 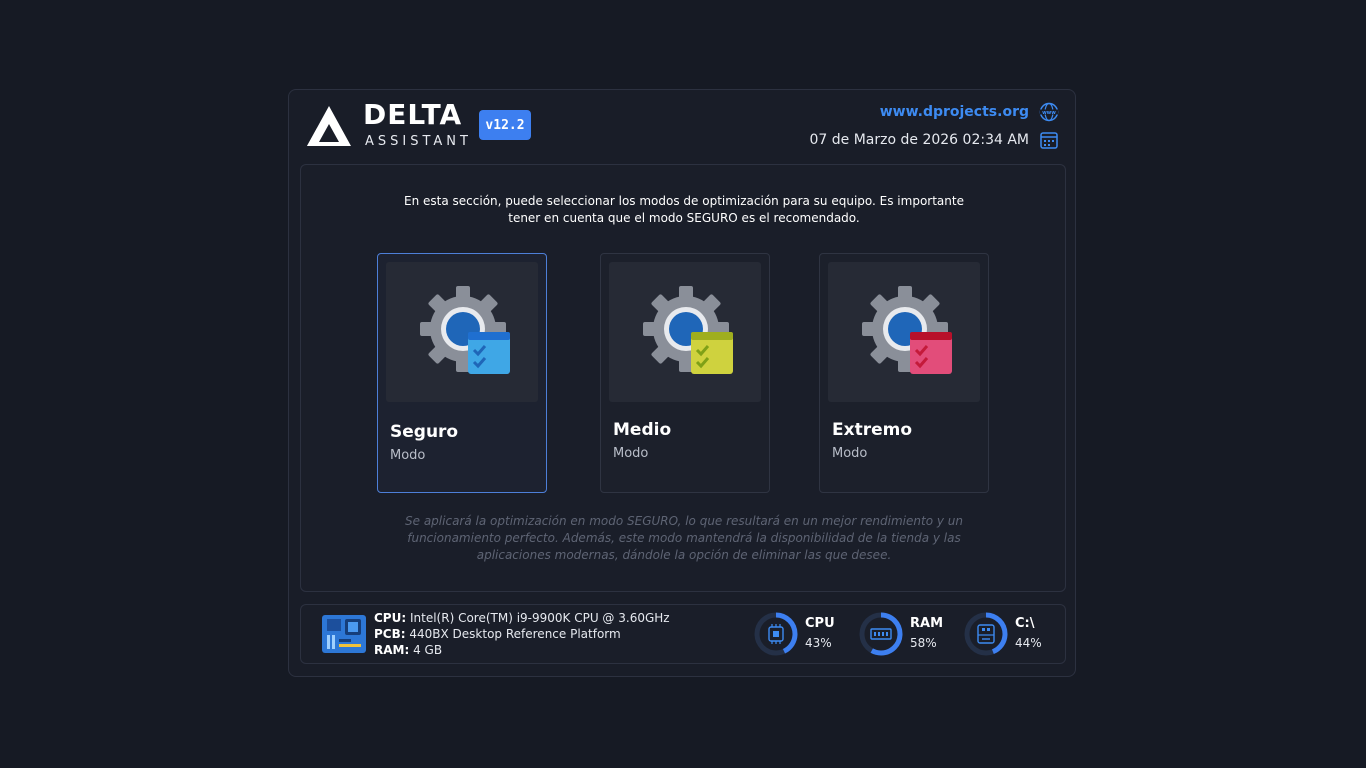 What do you see at coordinates (881, 634) in the screenshot?
I see `memory-icon` at bounding box center [881, 634].